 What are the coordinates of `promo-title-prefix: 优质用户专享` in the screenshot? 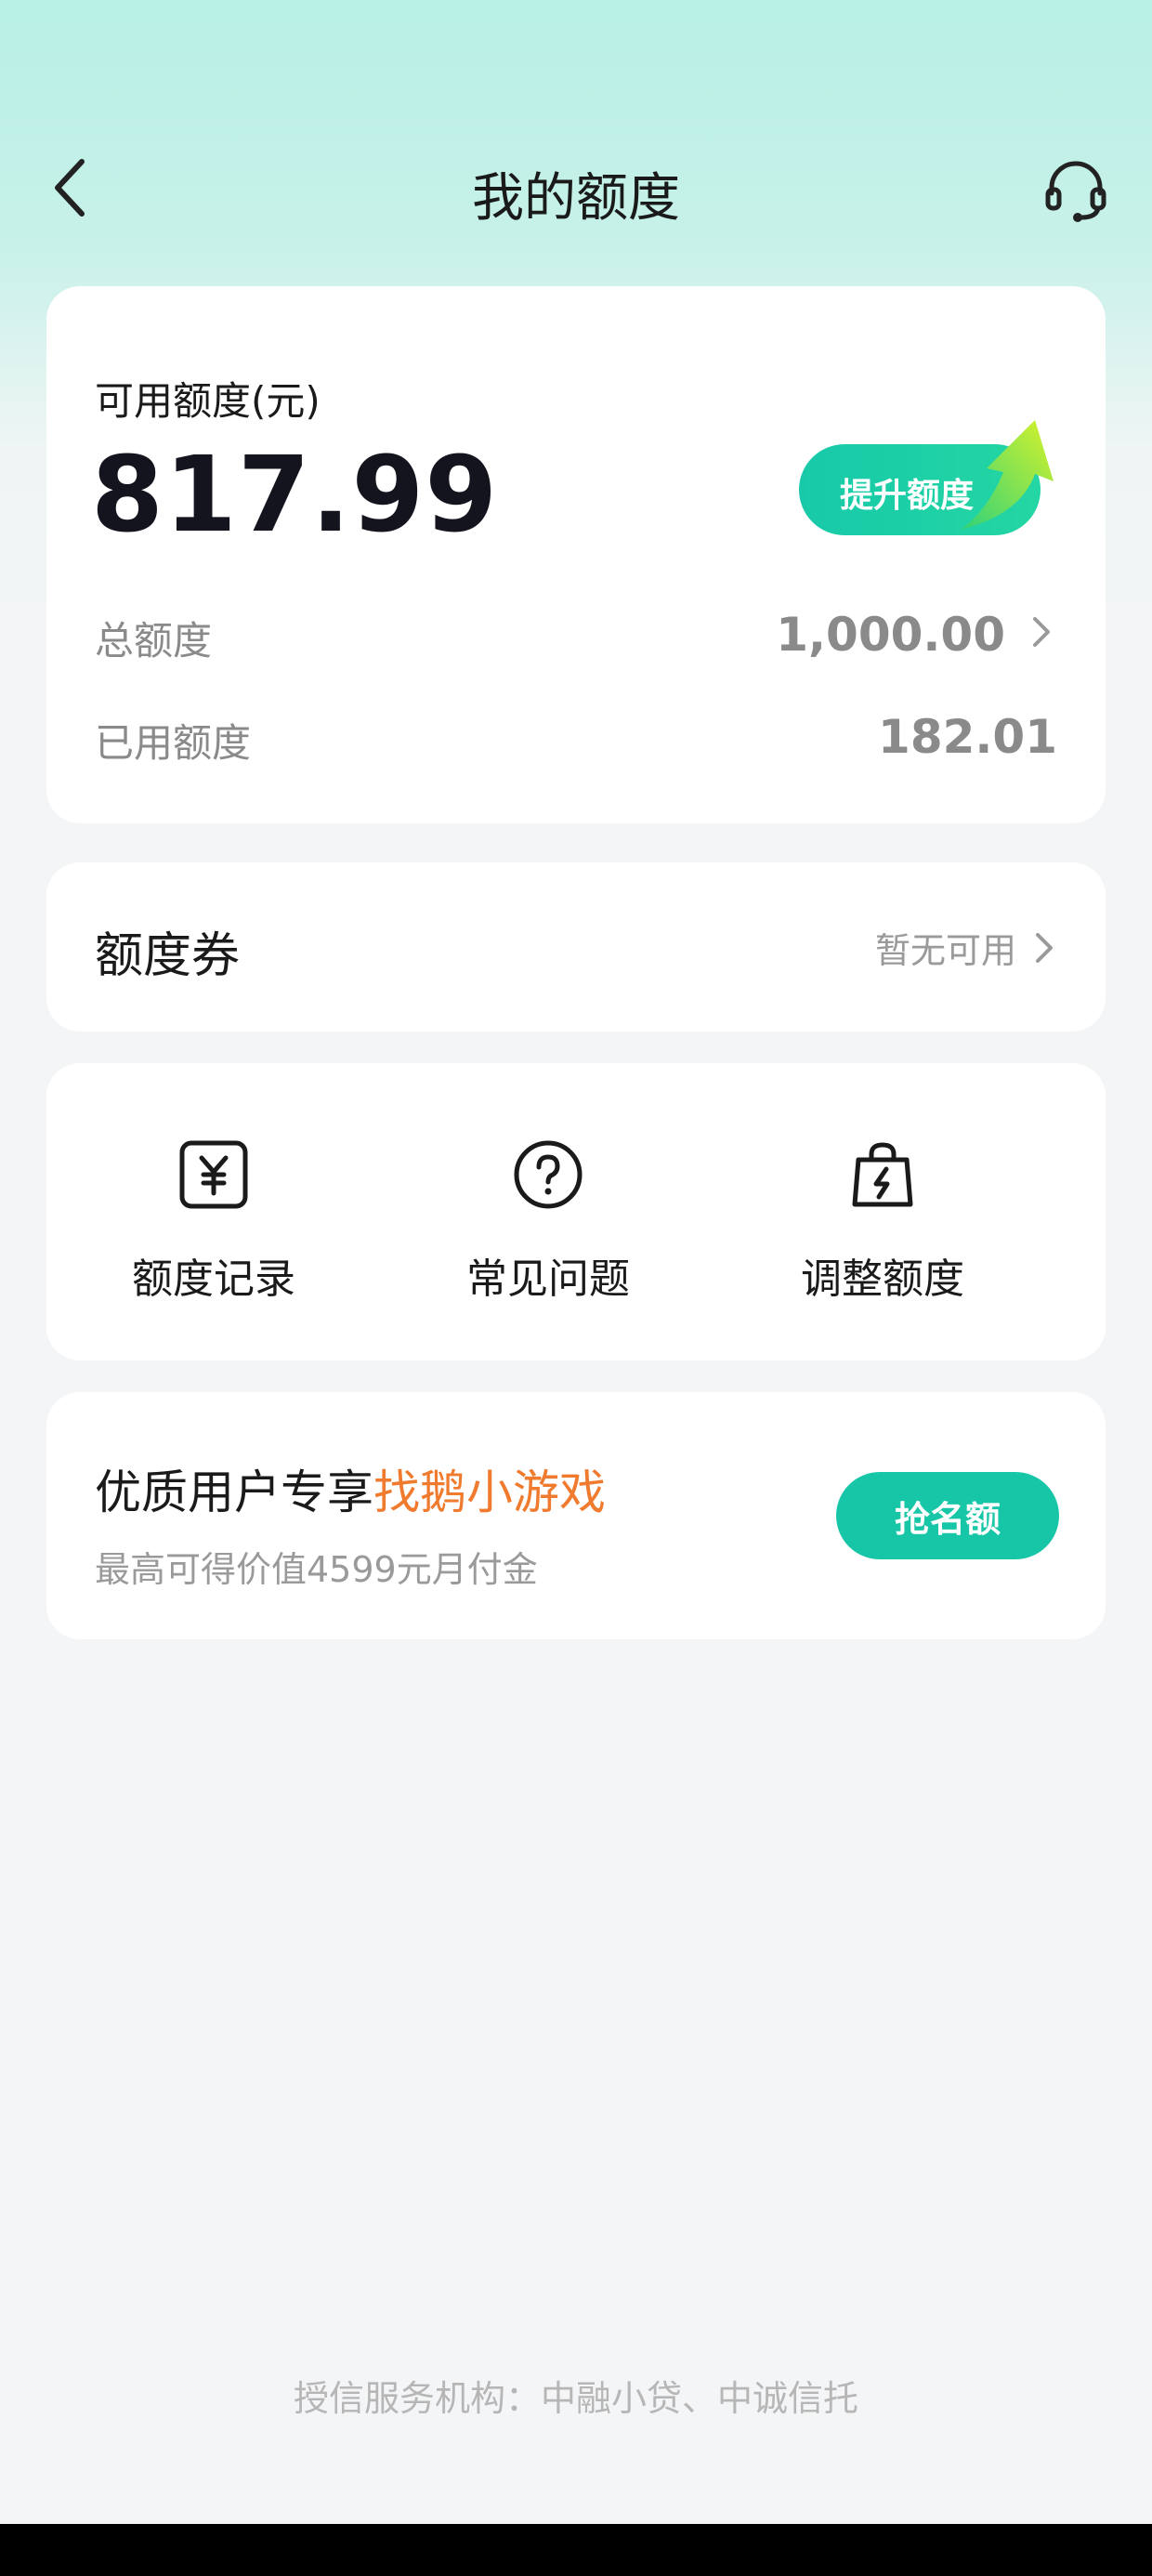 It's located at (234, 1492).